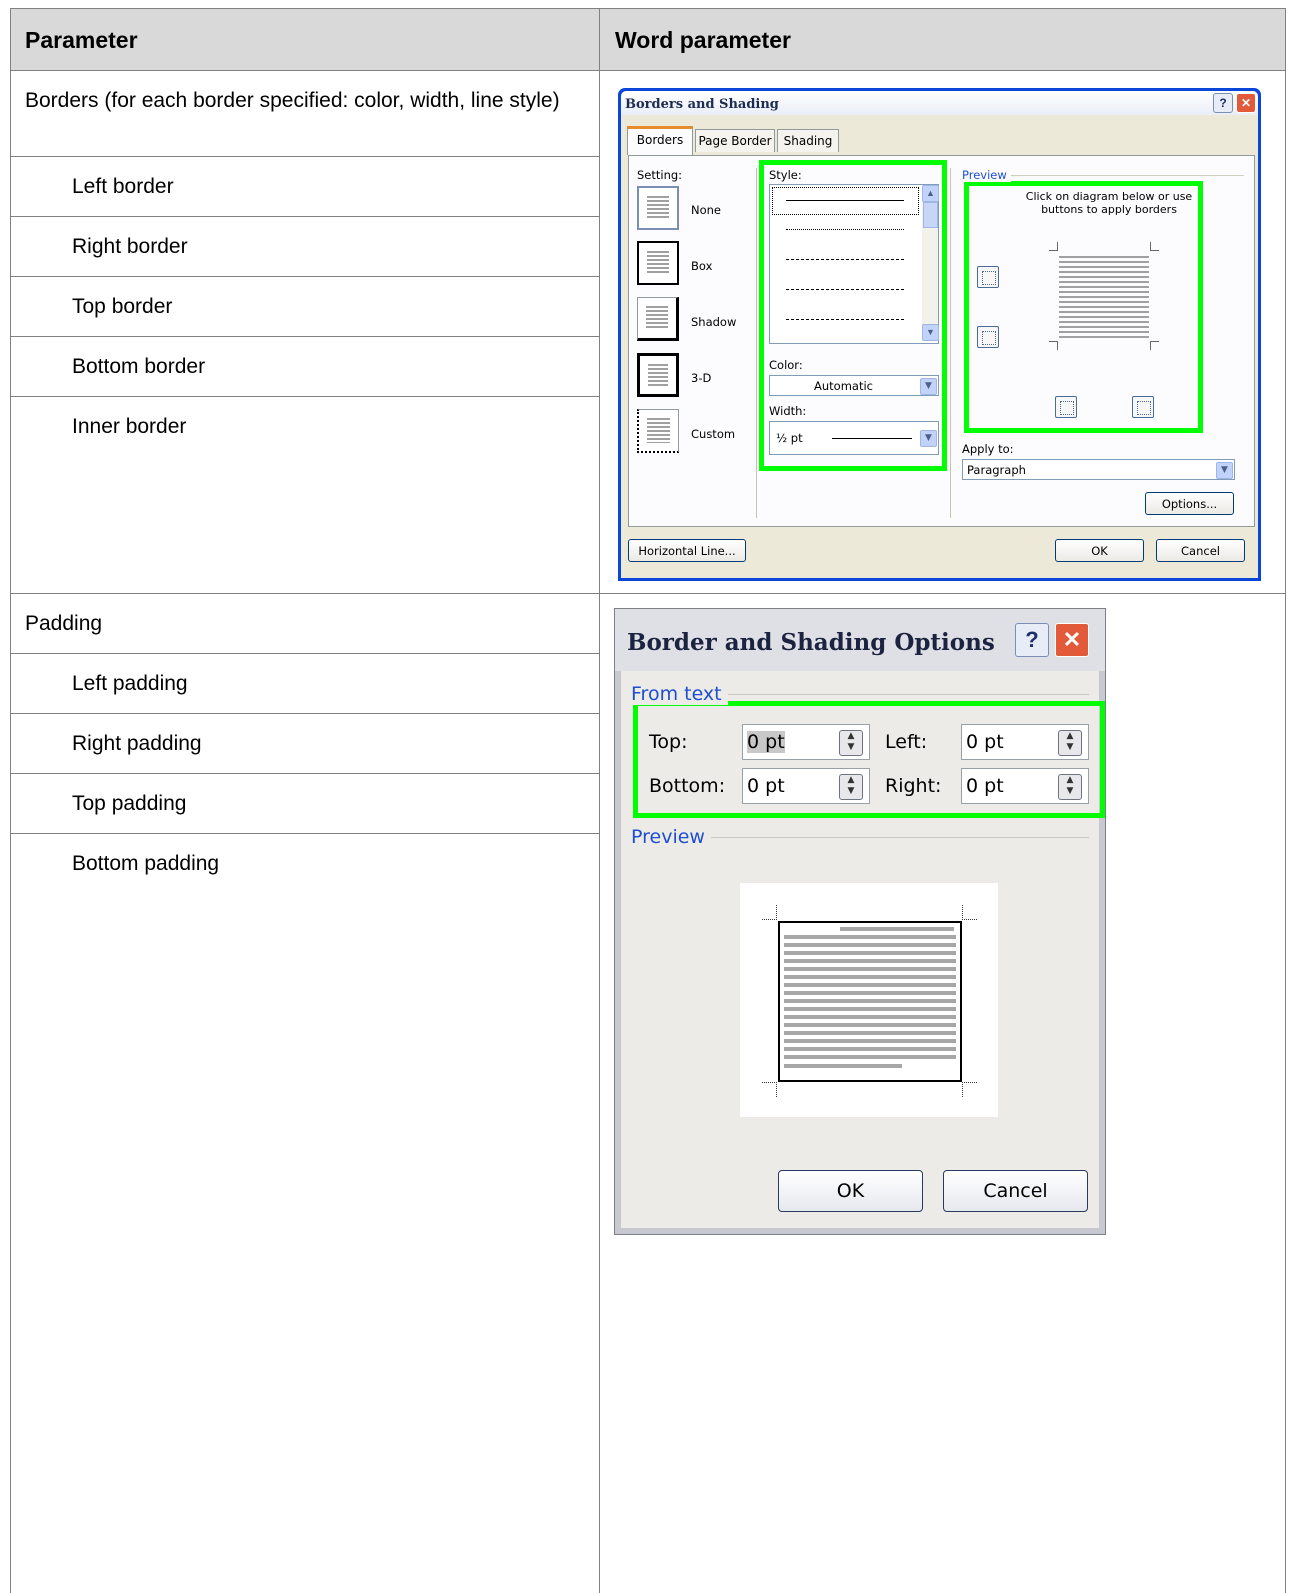  What do you see at coordinates (129, 803) in the screenshot?
I see `row-top-padding: Top padding` at bounding box center [129, 803].